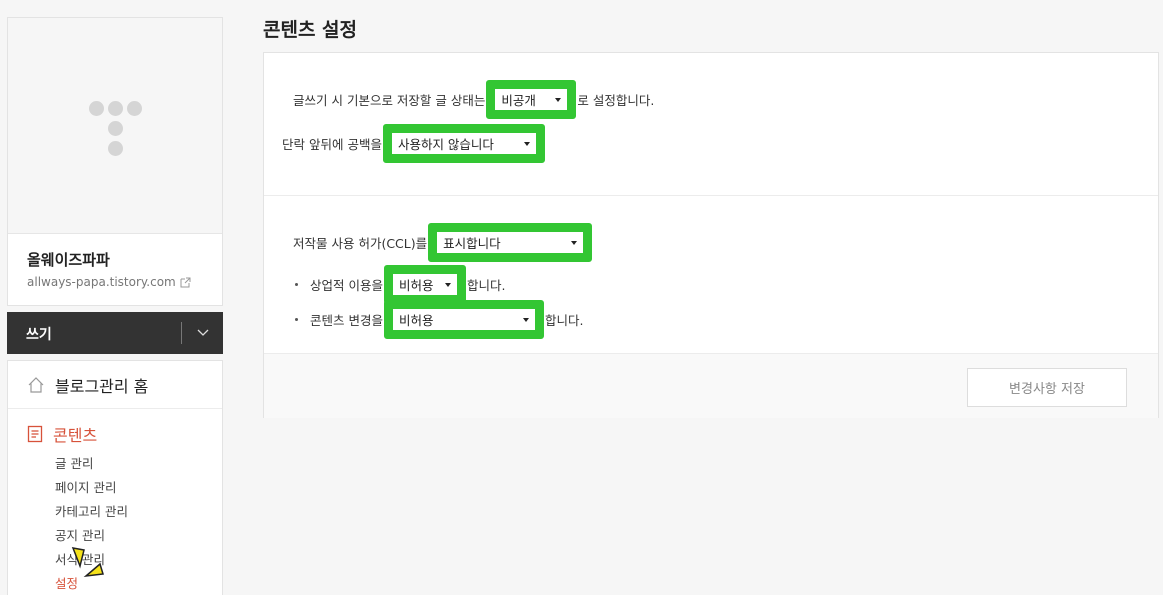 This screenshot has width=1163, height=595. What do you see at coordinates (185, 282) in the screenshot?
I see `external-link-icon` at bounding box center [185, 282].